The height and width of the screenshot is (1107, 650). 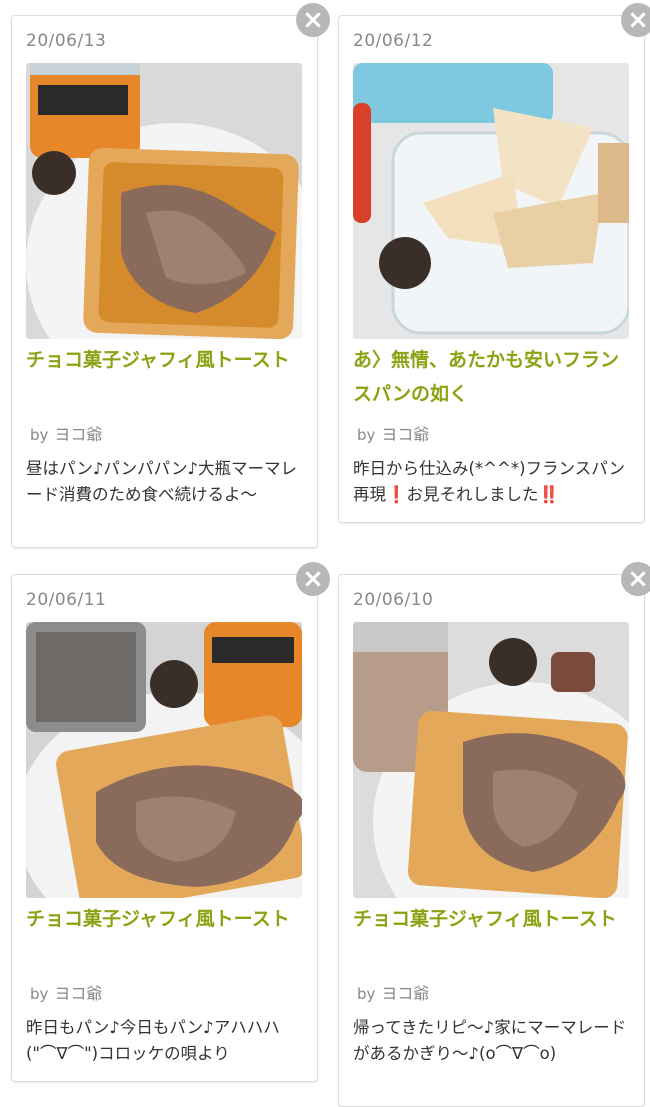 I want to click on recipe-description: 昨日もパン♪今日もパン♪アハハハ("⌒∇⌒")コロッケの唄より, so click(x=153, y=1040).